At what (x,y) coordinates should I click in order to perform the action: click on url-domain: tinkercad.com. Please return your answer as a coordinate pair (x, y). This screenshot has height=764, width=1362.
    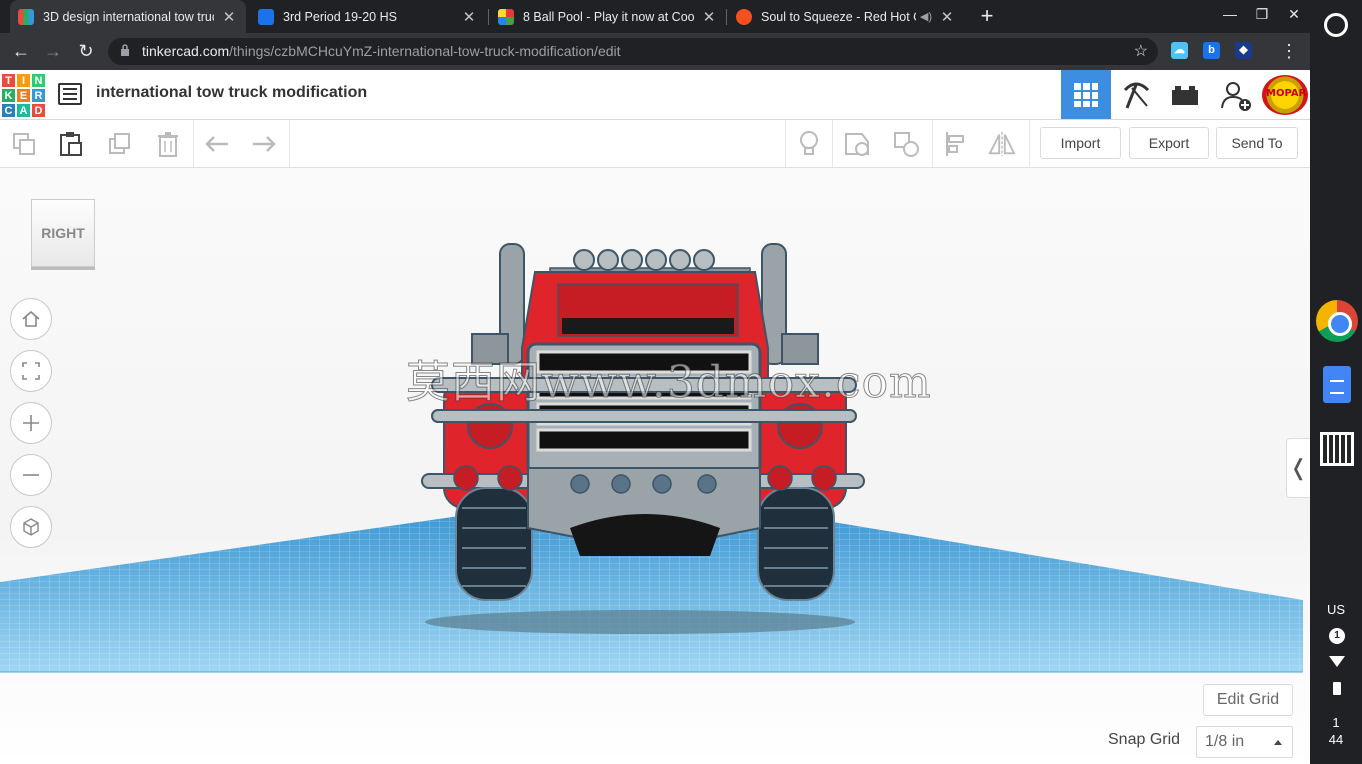
    Looking at the image, I should click on (186, 51).